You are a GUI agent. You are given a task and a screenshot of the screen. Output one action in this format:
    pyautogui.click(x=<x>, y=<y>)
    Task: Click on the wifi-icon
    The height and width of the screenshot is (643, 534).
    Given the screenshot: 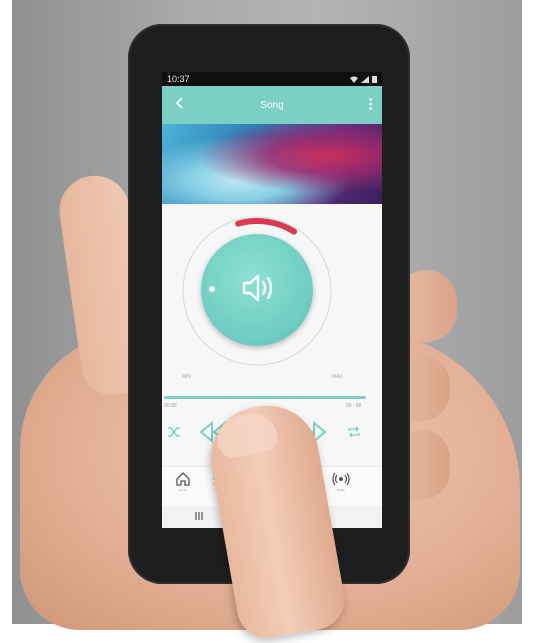 What is the action you would take?
    pyautogui.click(x=354, y=79)
    